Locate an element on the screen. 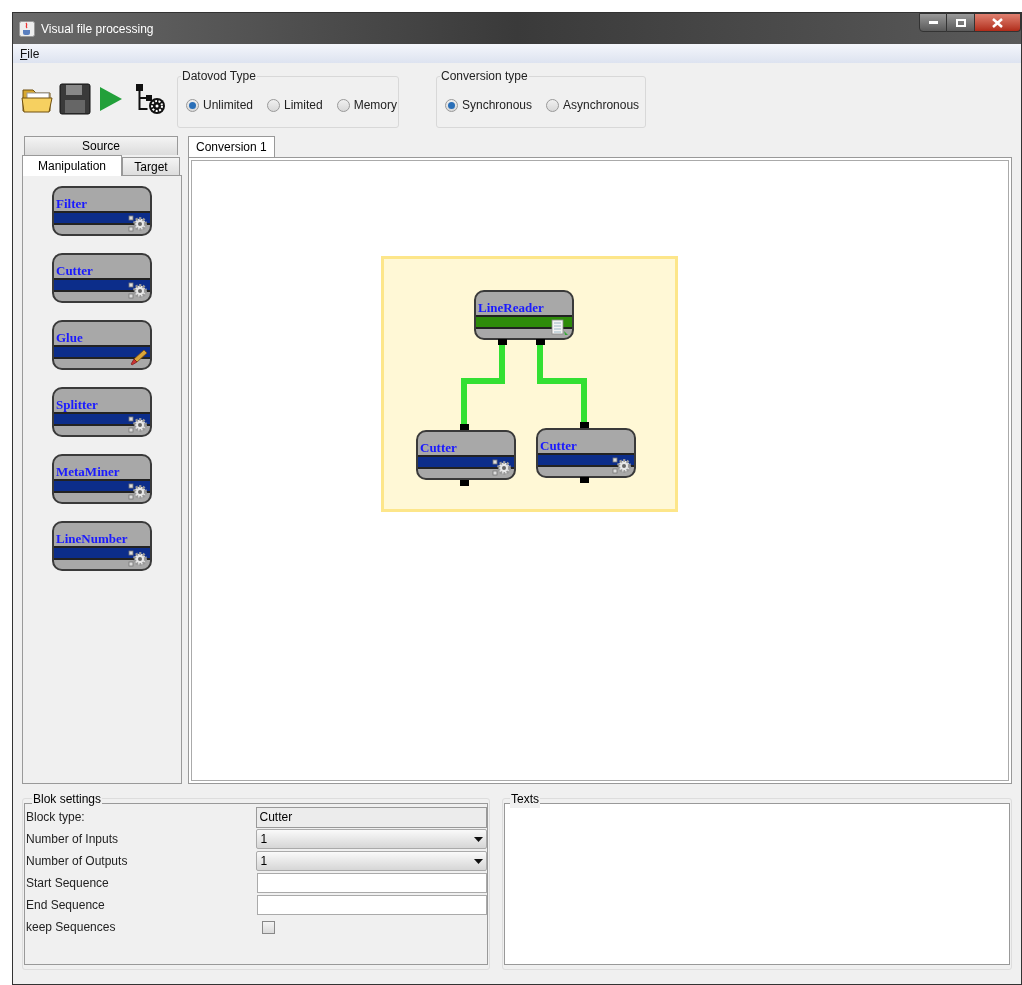 This screenshot has width=1022, height=985. close-button is located at coordinates (998, 22).